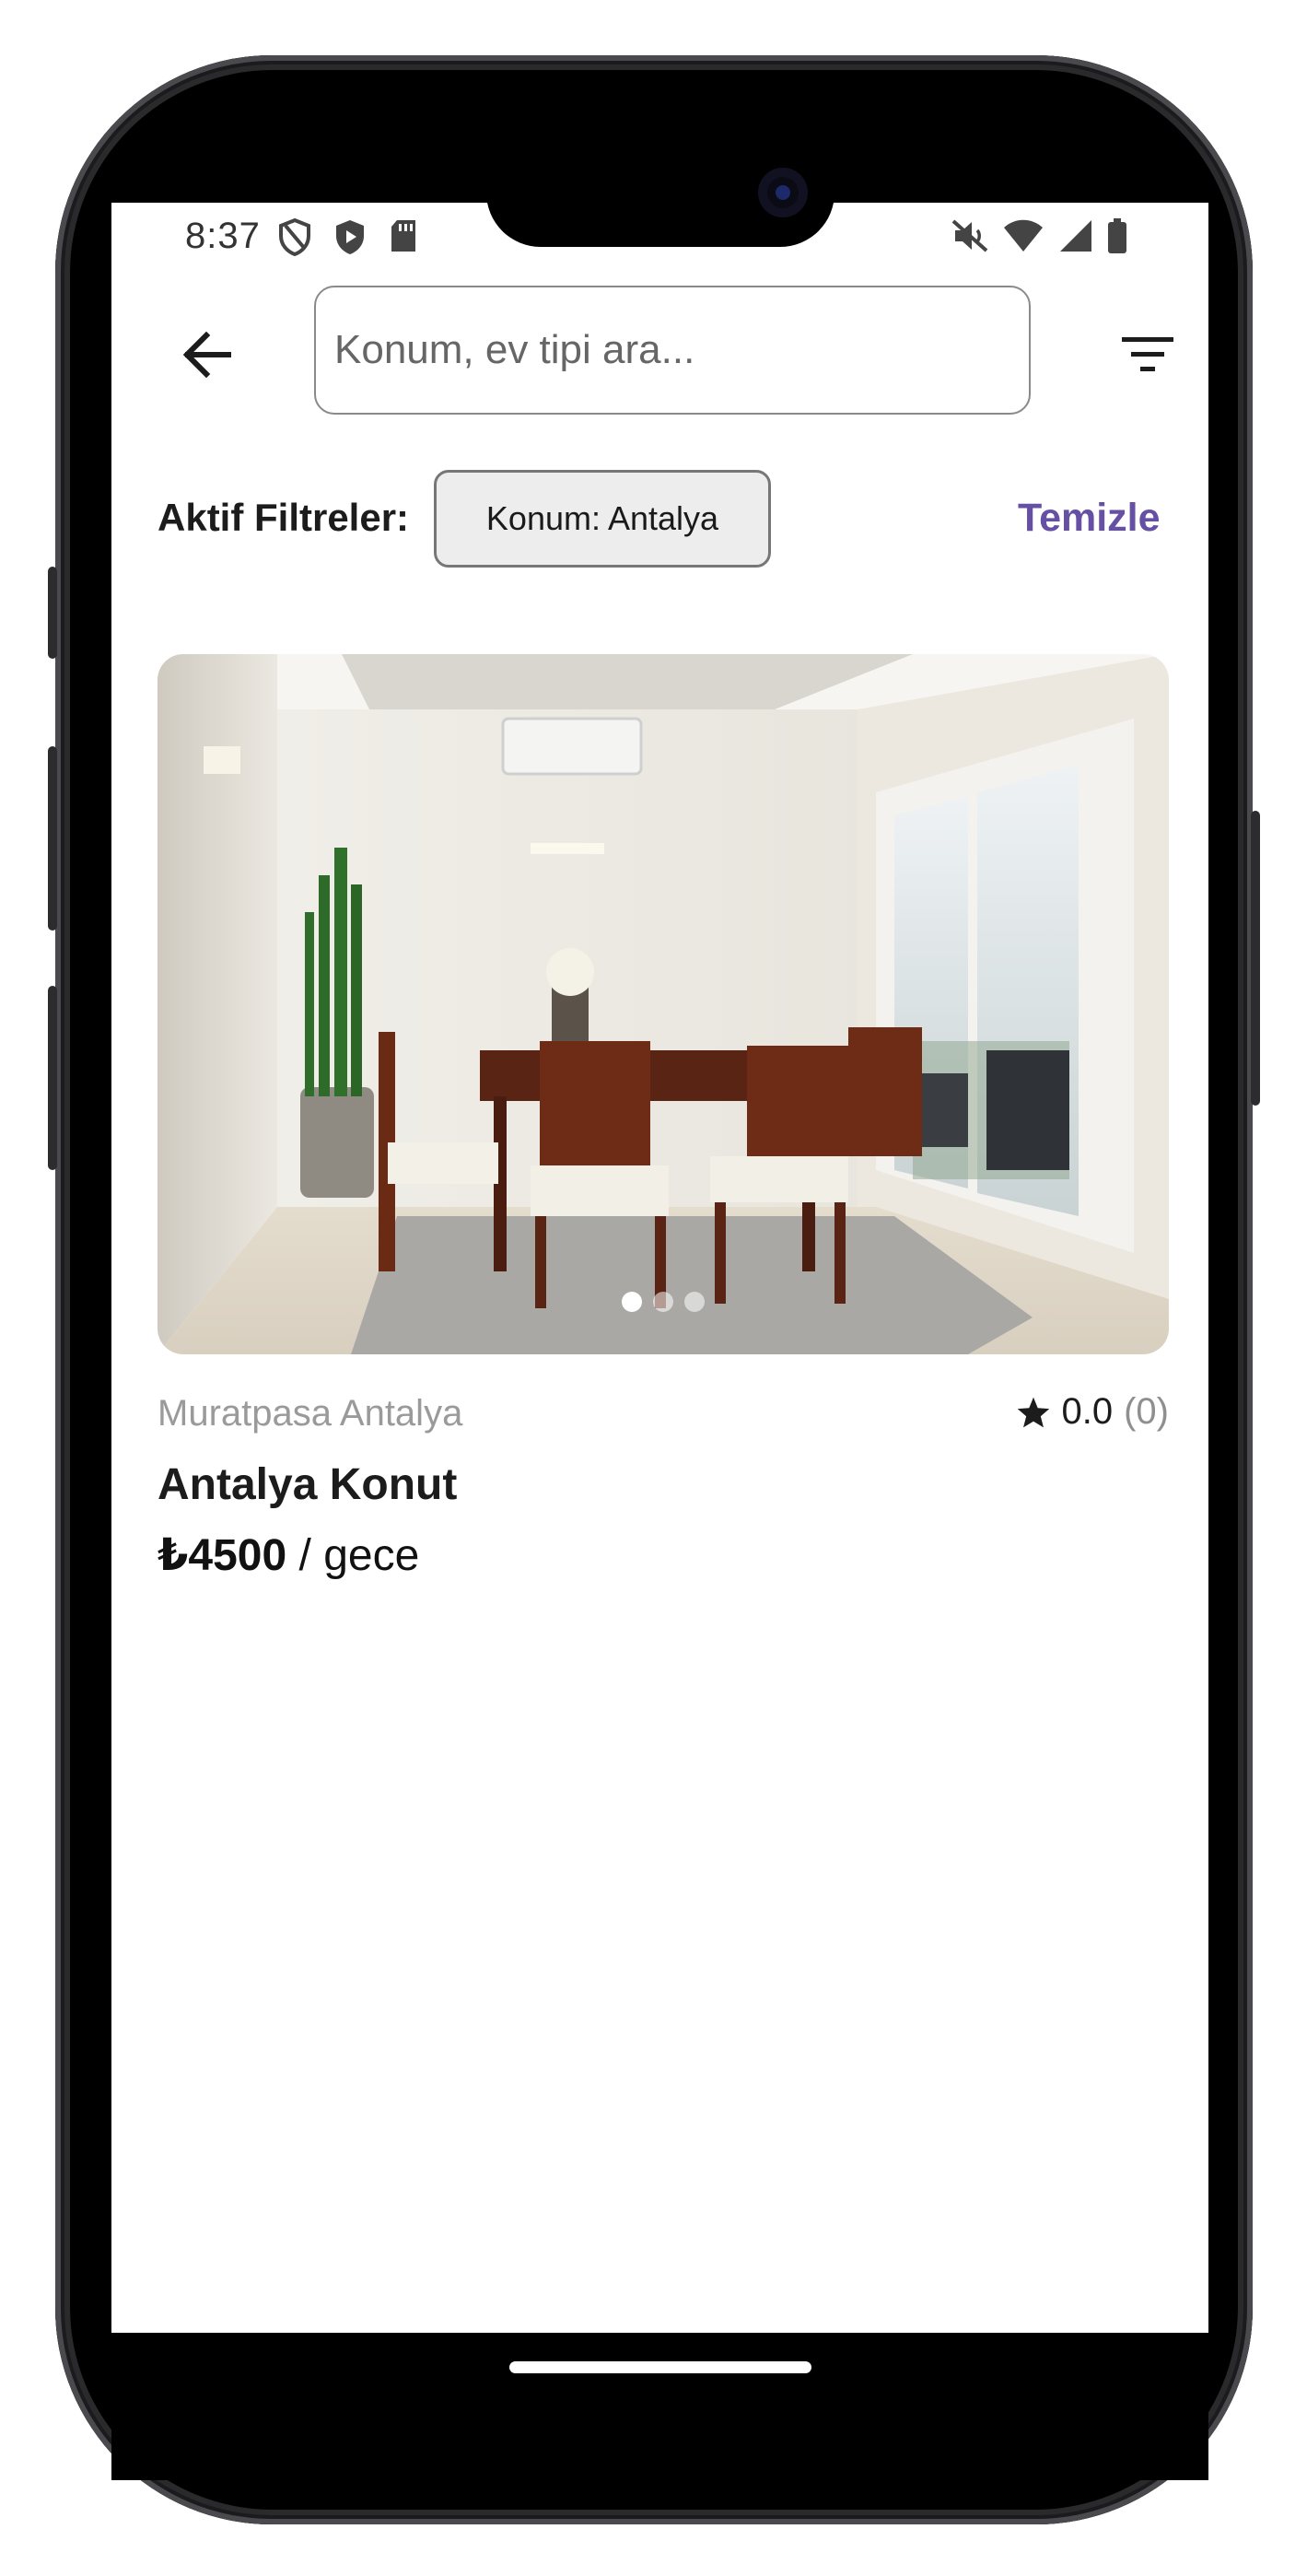 The image size is (1307, 2576). I want to click on status-icons-left, so click(348, 236).